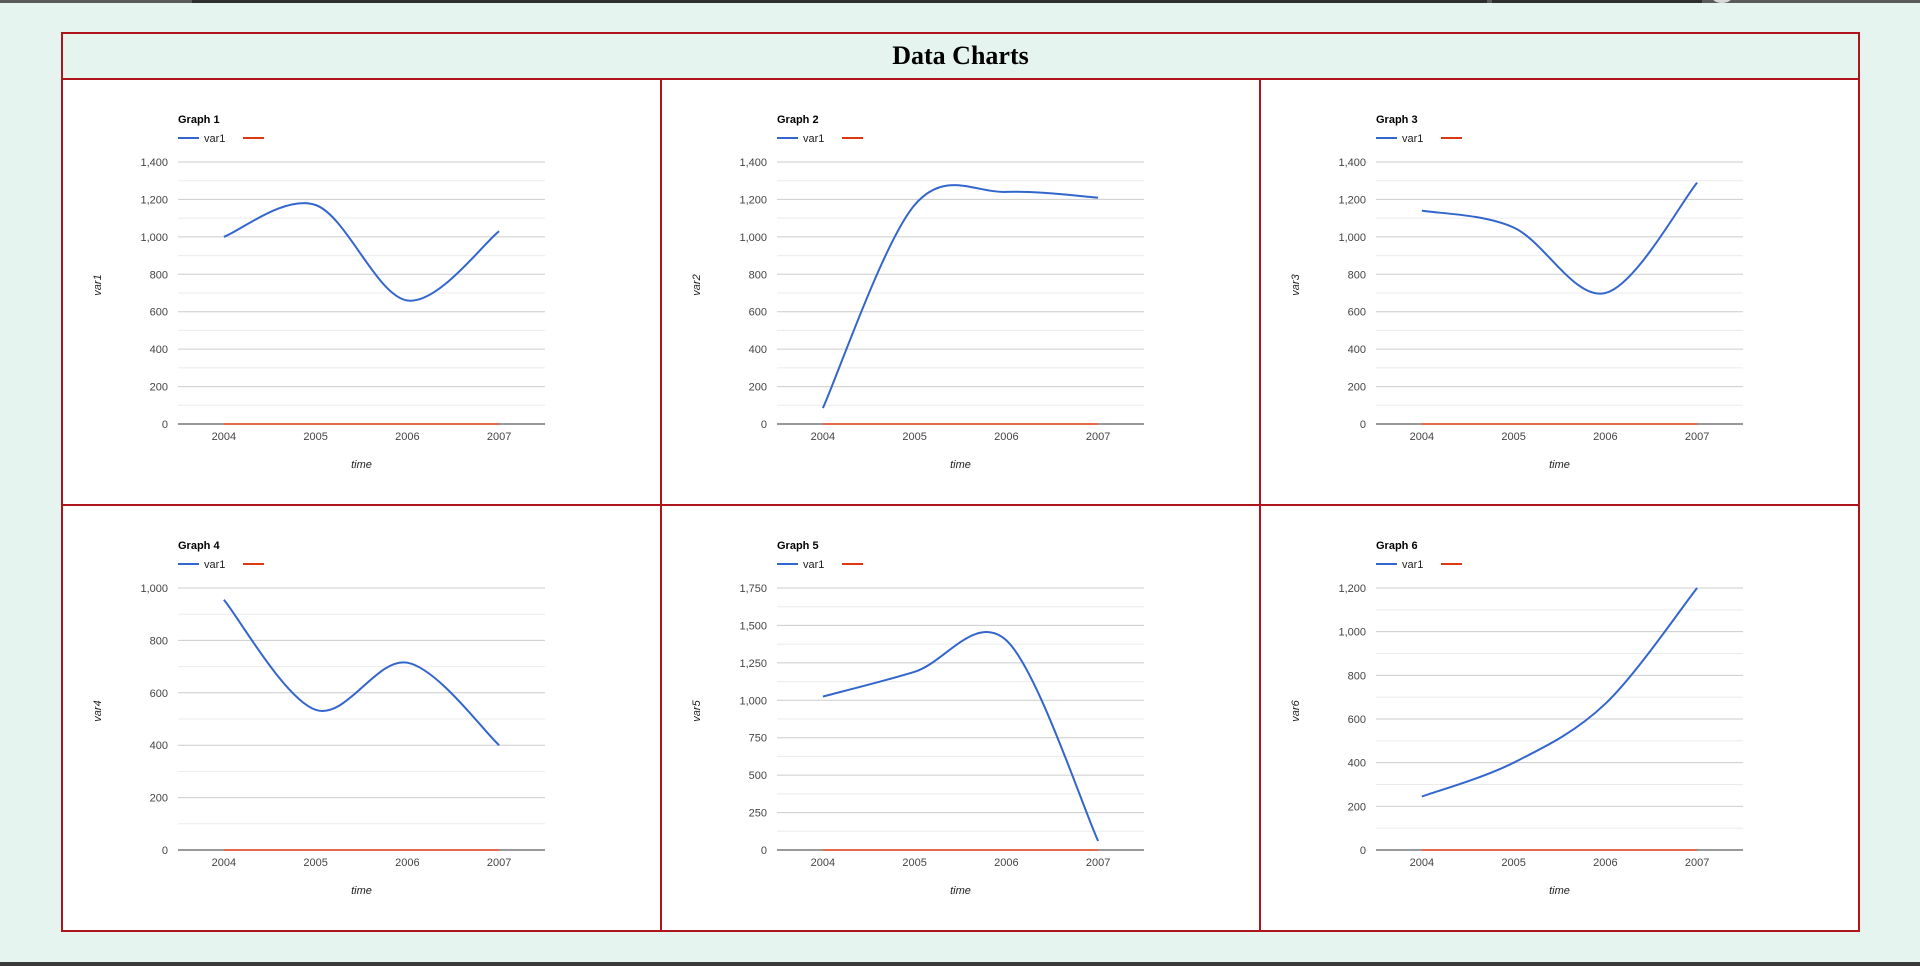 The height and width of the screenshot is (966, 1920). What do you see at coordinates (758, 776) in the screenshot?
I see `y-tick-label: 500` at bounding box center [758, 776].